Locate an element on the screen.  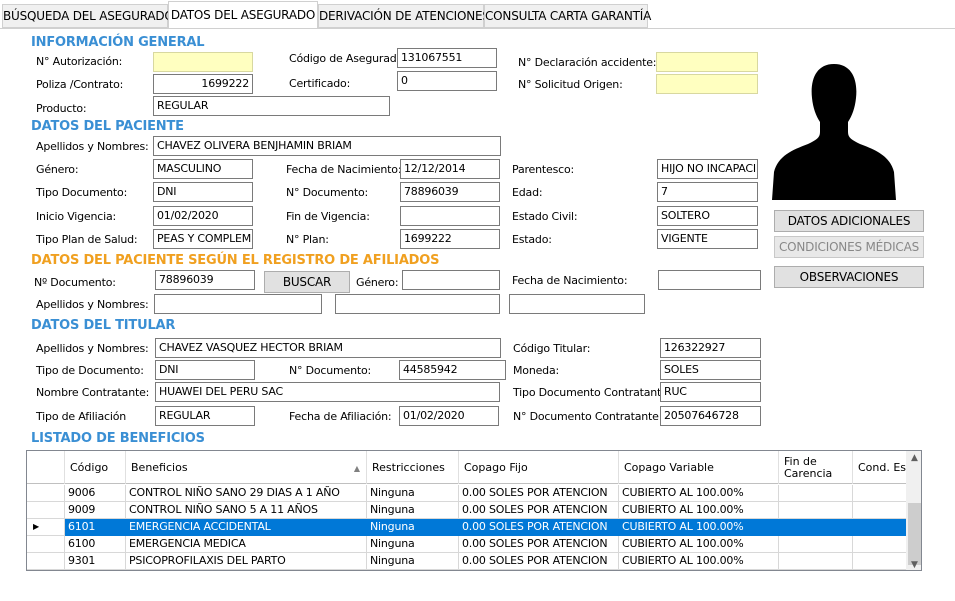
afiliados-apellido-paterno-field is located at coordinates (238, 304).